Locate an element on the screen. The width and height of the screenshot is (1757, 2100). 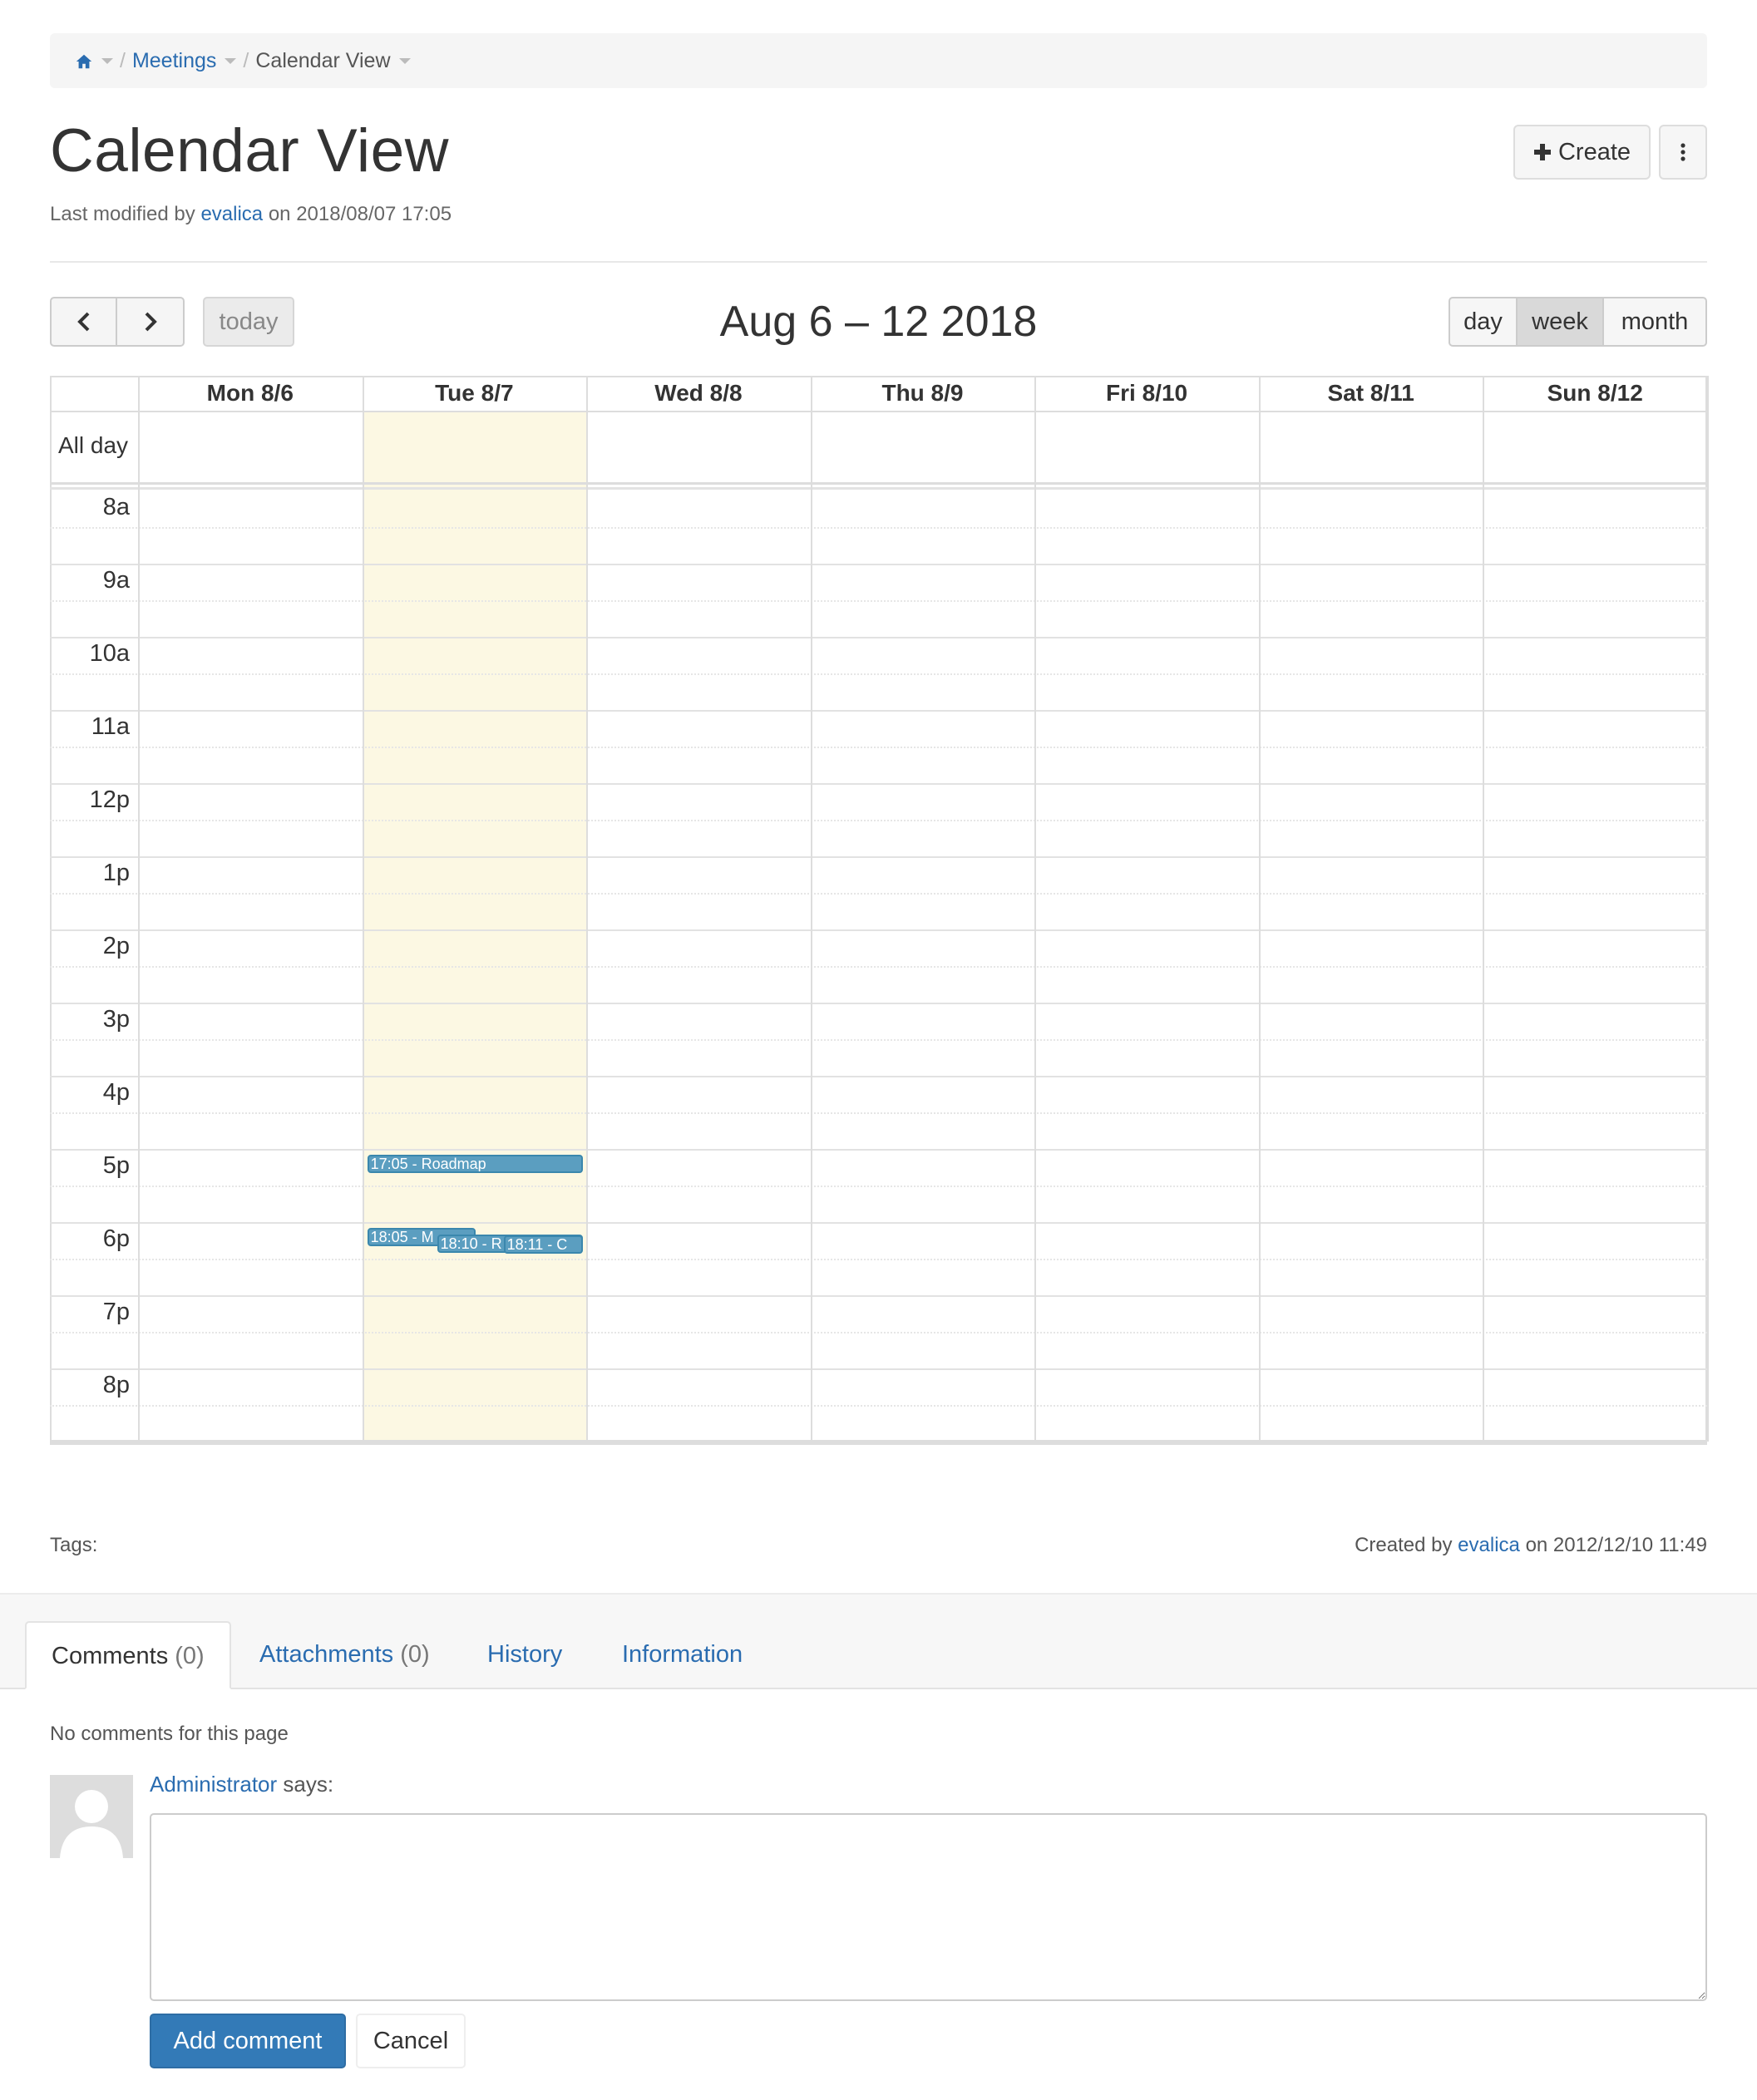
calendar-view-switcher: day week month is located at coordinates (1578, 322).